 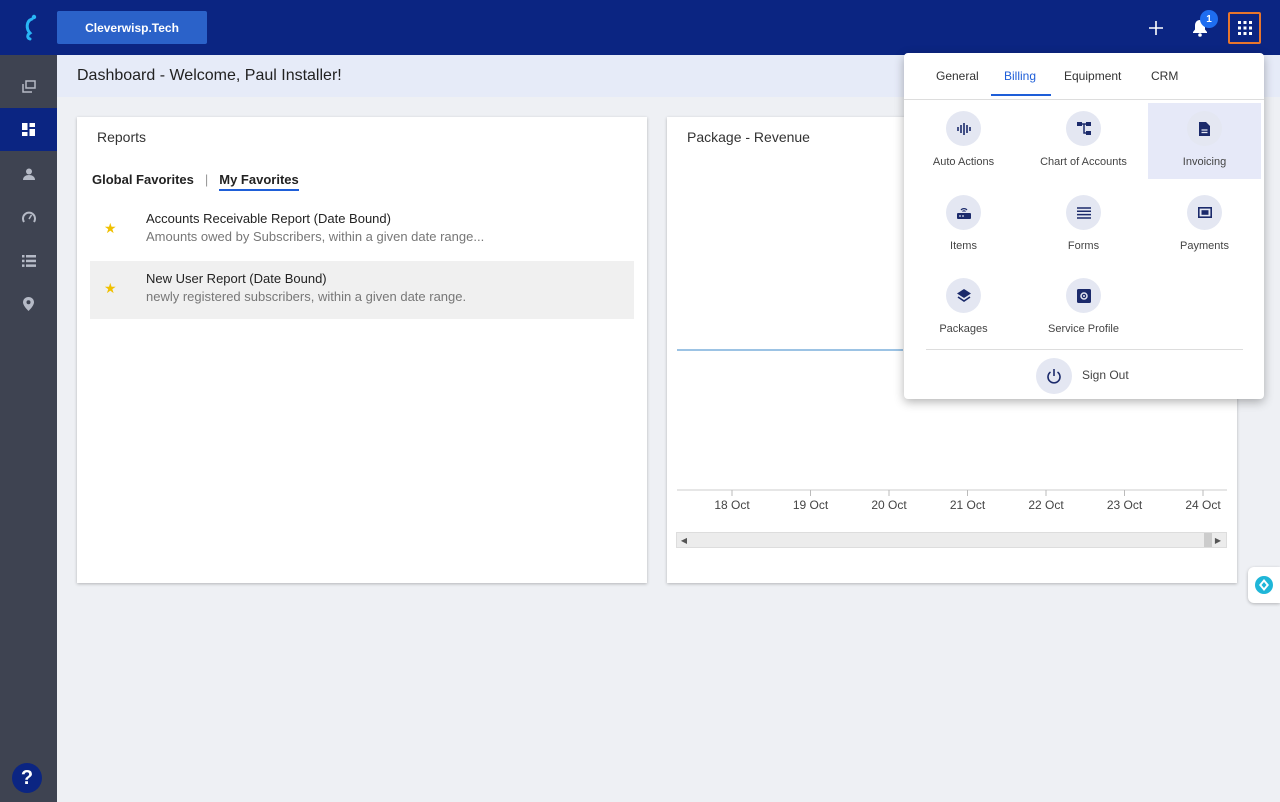 I want to click on menu-item-label: Service Profile, so click(x=1083, y=329).